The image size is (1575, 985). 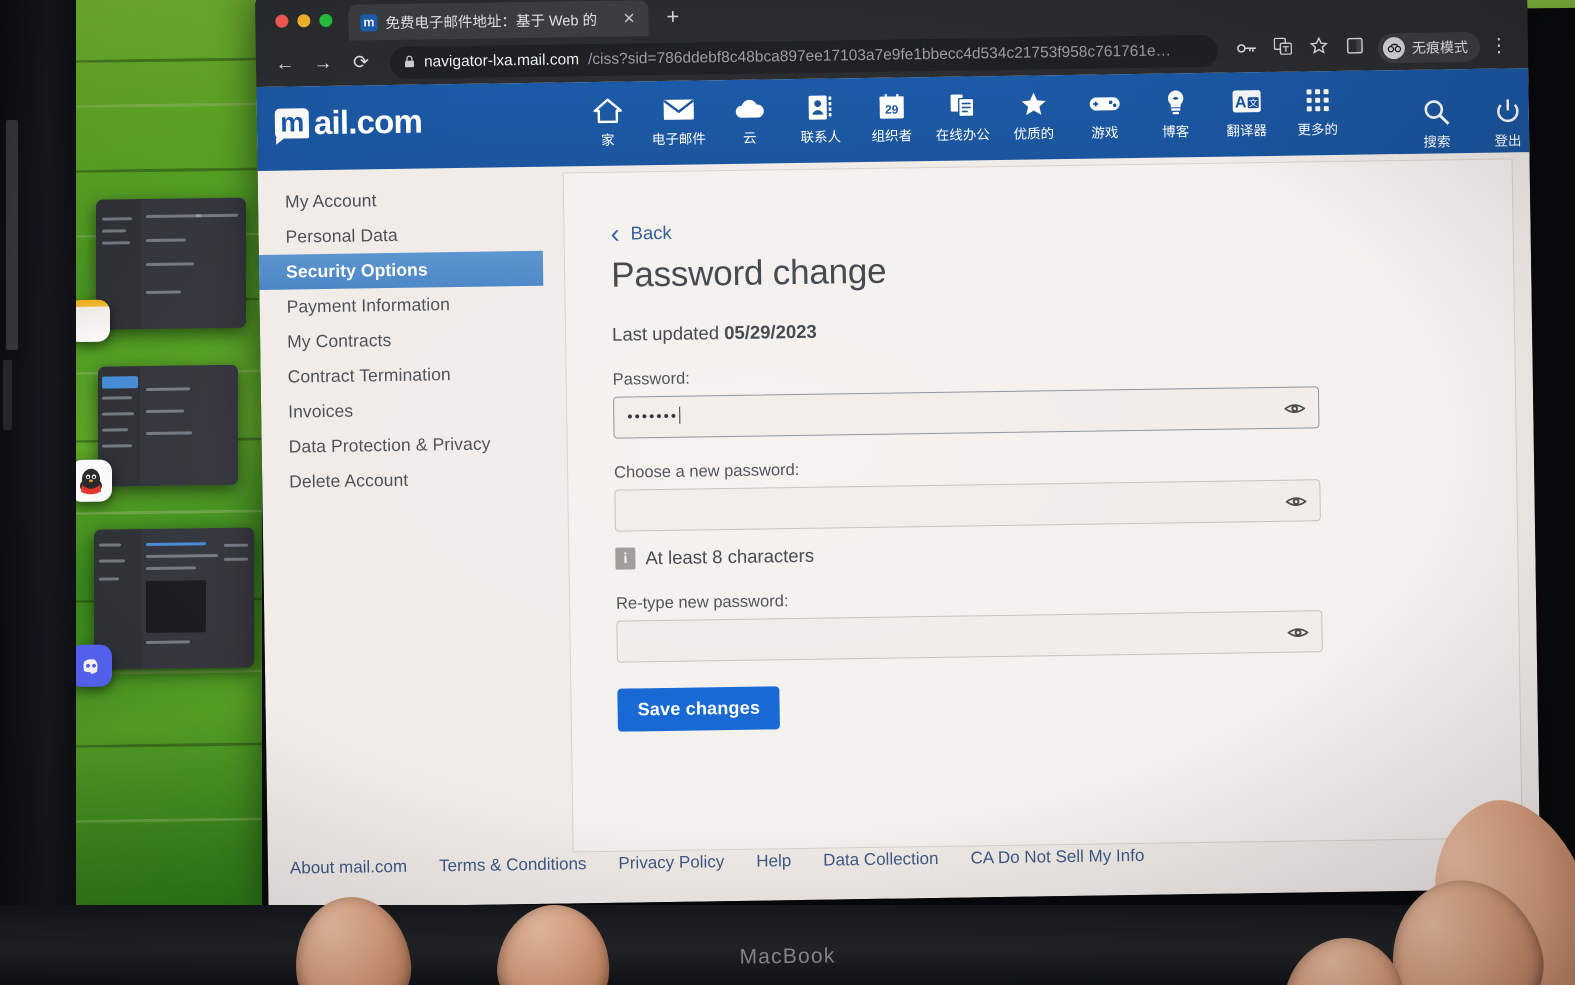 I want to click on sidebar-item-delete-account: Delete Account, so click(x=412, y=479).